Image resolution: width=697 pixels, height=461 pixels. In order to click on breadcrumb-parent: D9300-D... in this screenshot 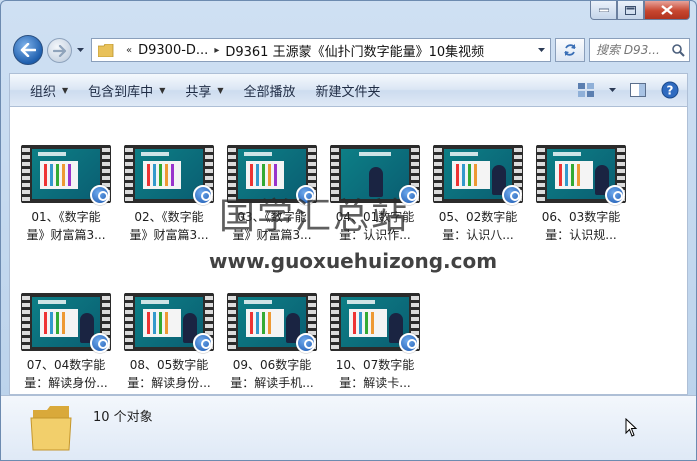, I will do `click(173, 50)`.